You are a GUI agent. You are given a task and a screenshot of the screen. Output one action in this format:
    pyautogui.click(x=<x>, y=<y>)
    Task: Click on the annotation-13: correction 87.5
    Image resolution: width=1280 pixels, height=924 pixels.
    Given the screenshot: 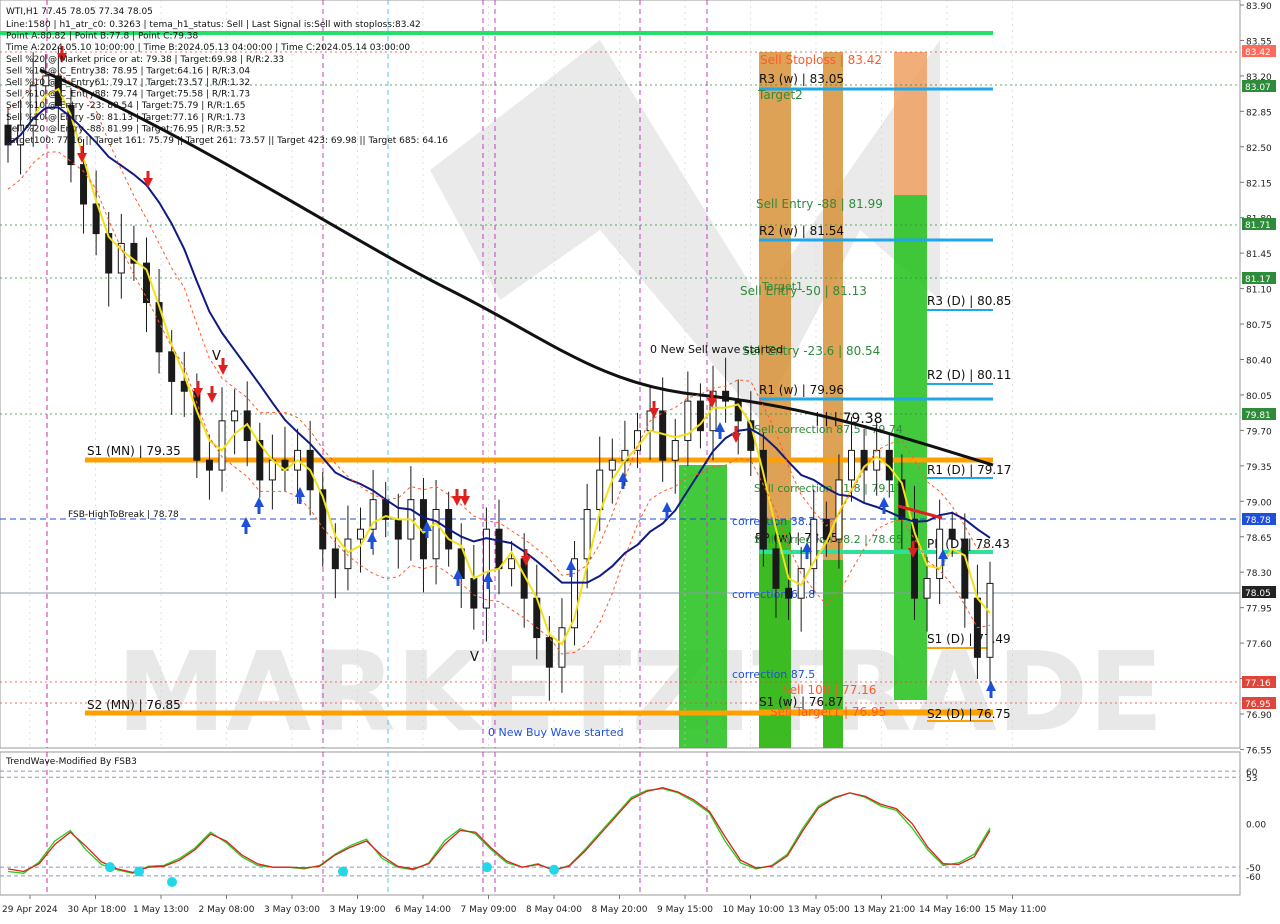 What is the action you would take?
    pyautogui.click(x=773, y=674)
    